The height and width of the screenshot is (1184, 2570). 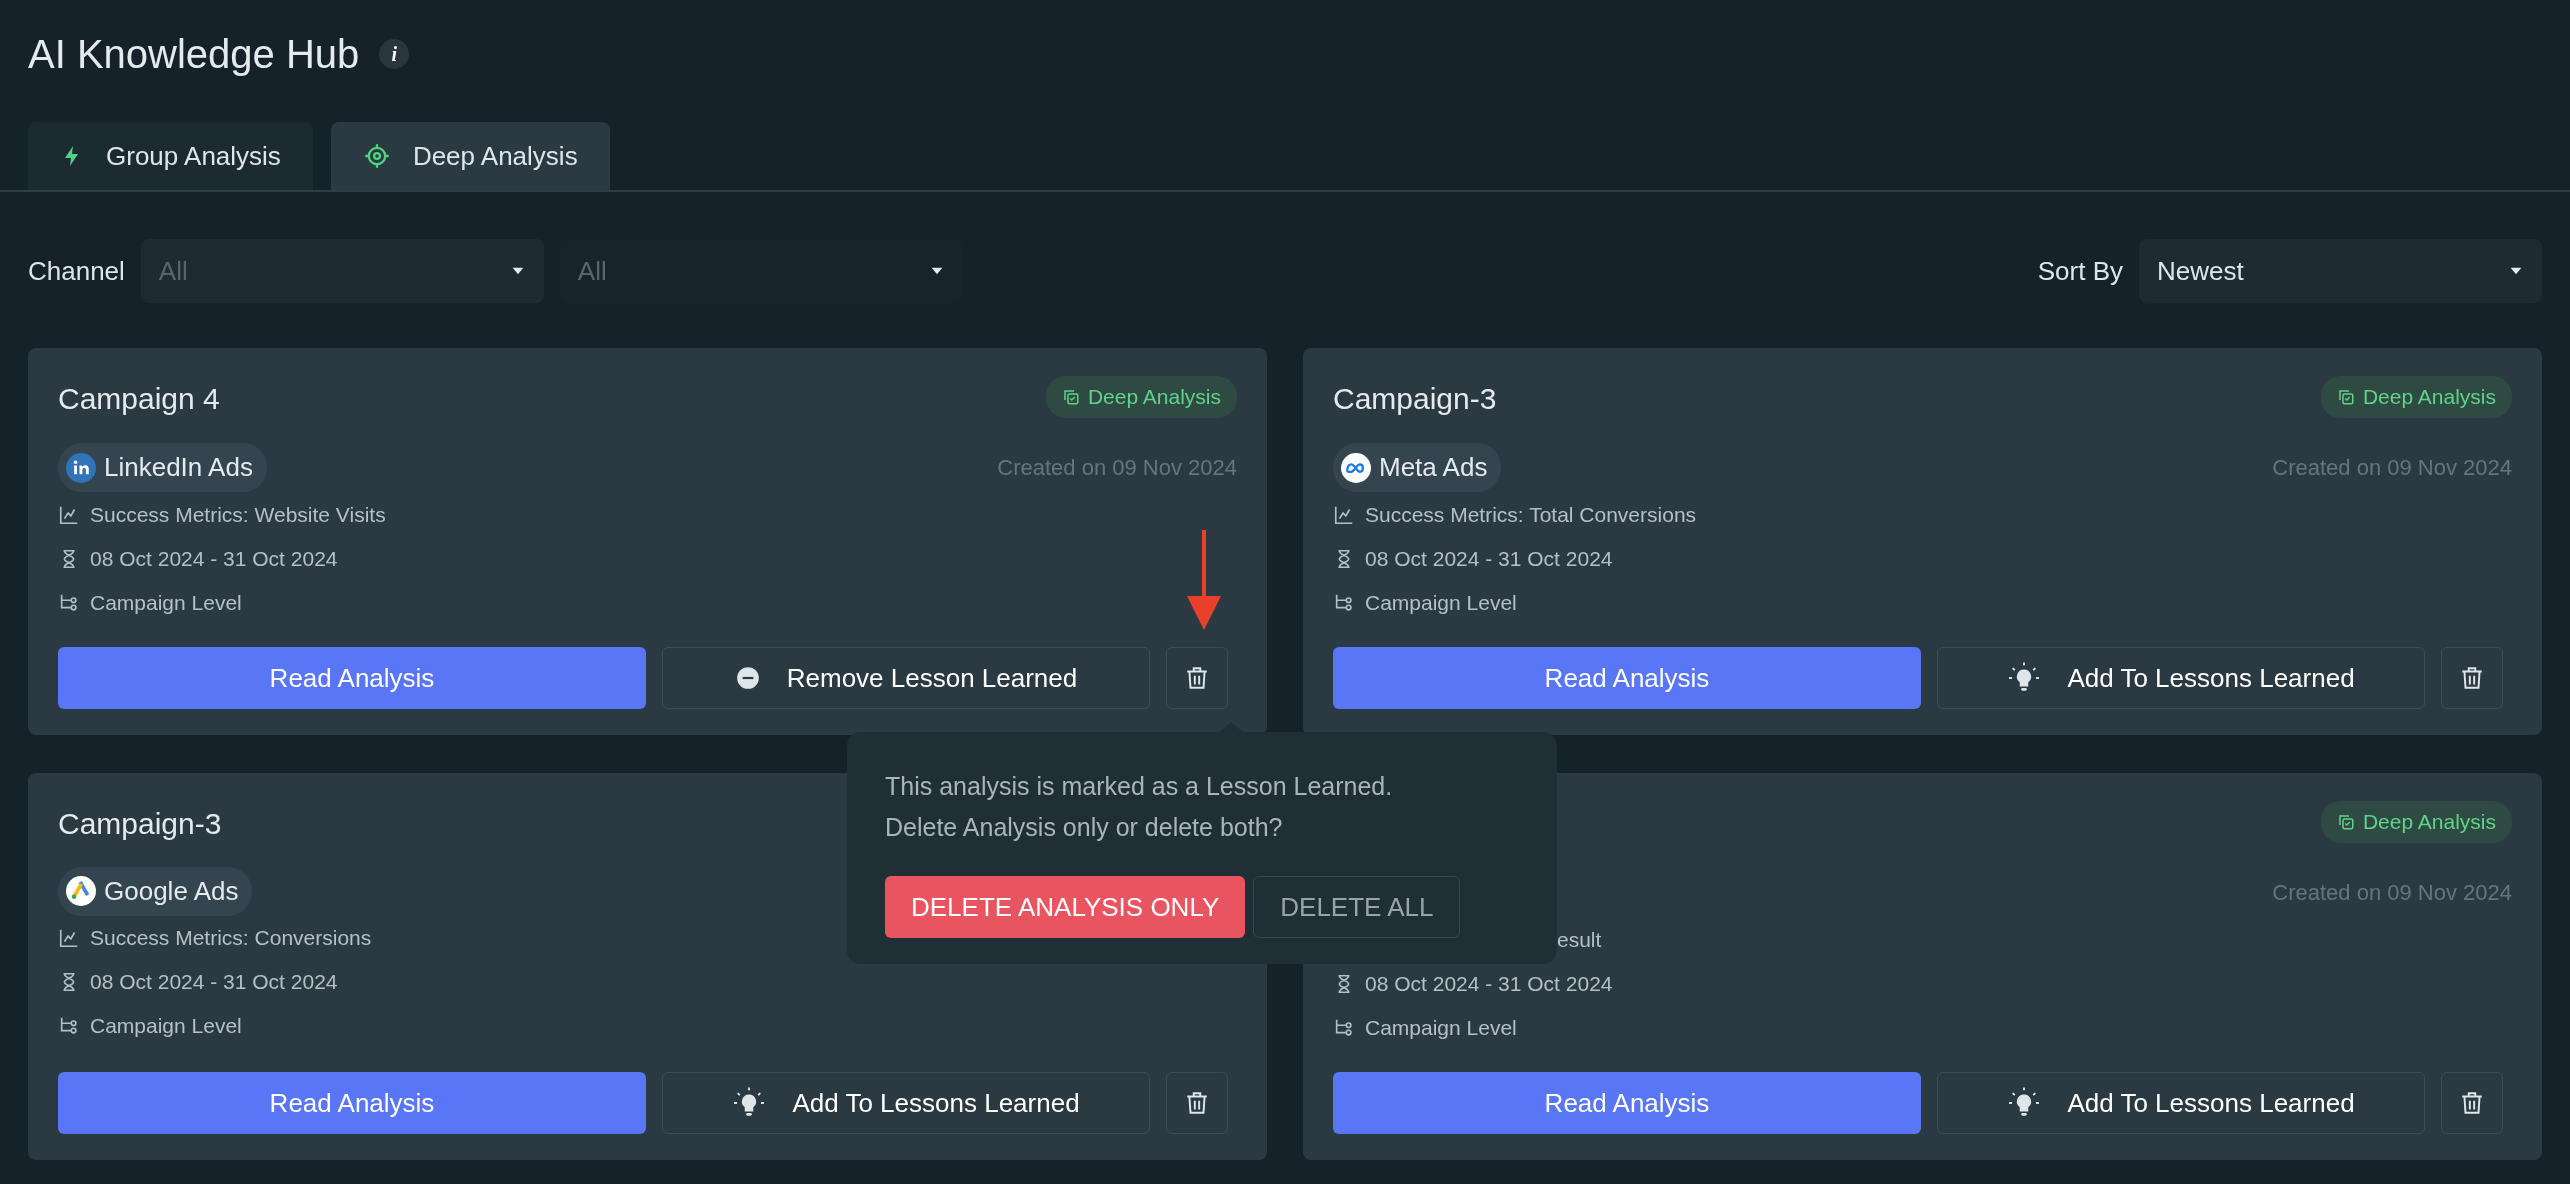 I want to click on arrow-icon, so click(x=1204, y=580).